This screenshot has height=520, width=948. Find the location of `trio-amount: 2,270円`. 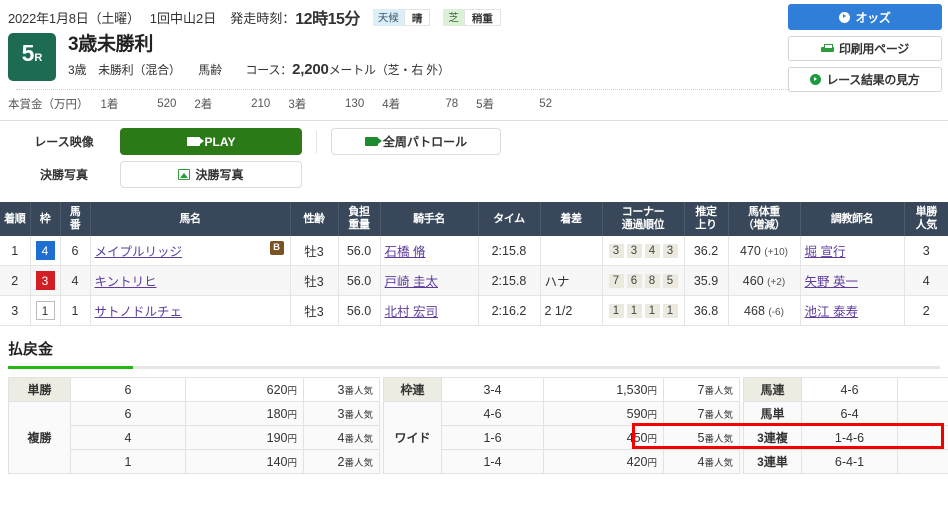

trio-amount: 2,270円 is located at coordinates (922, 438).